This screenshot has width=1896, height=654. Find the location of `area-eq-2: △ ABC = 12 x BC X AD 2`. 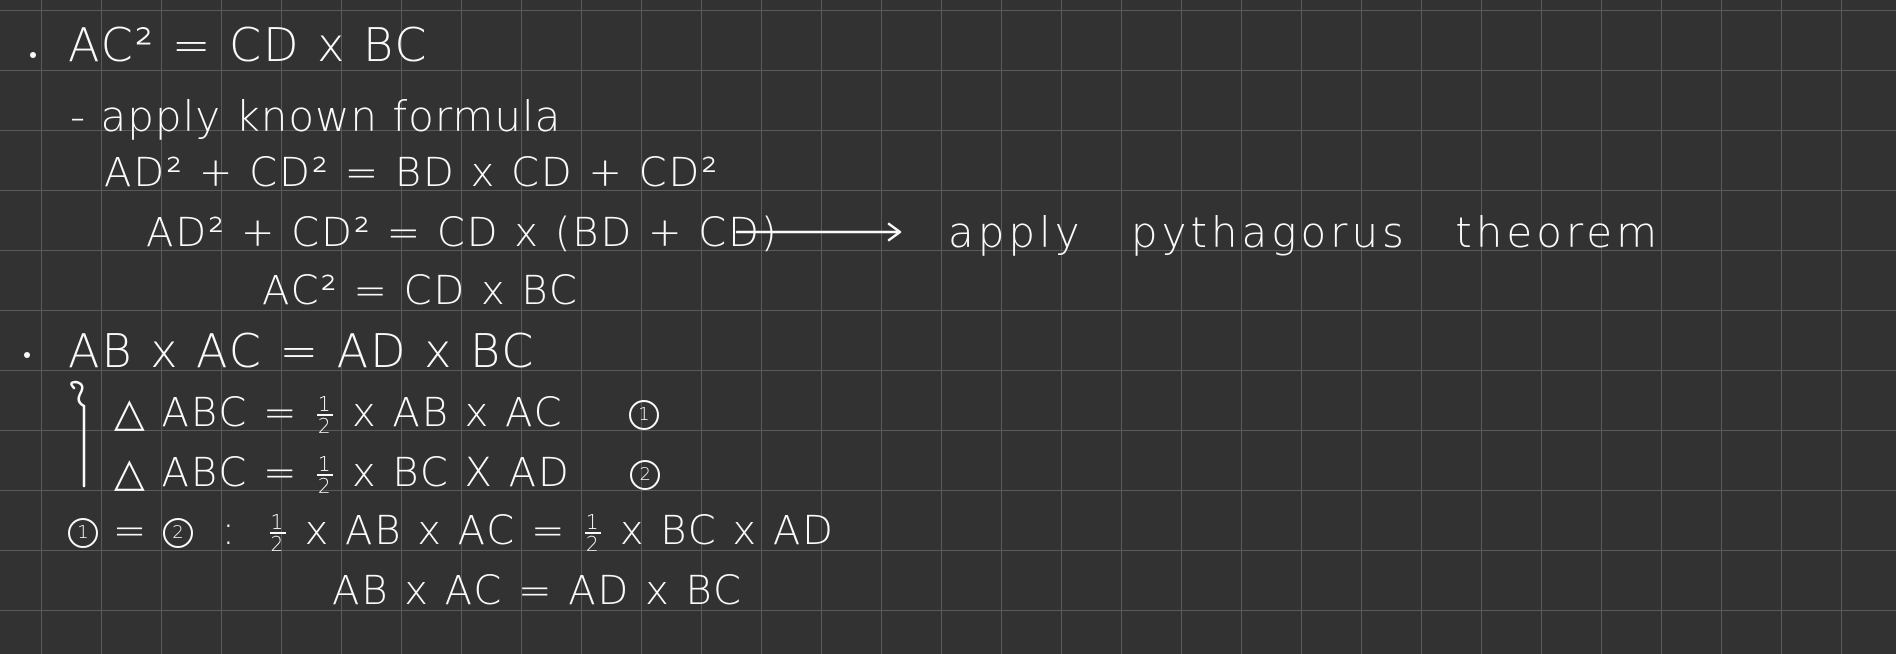

area-eq-2: △ ABC = 12 x BC X AD 2 is located at coordinates (387, 474).